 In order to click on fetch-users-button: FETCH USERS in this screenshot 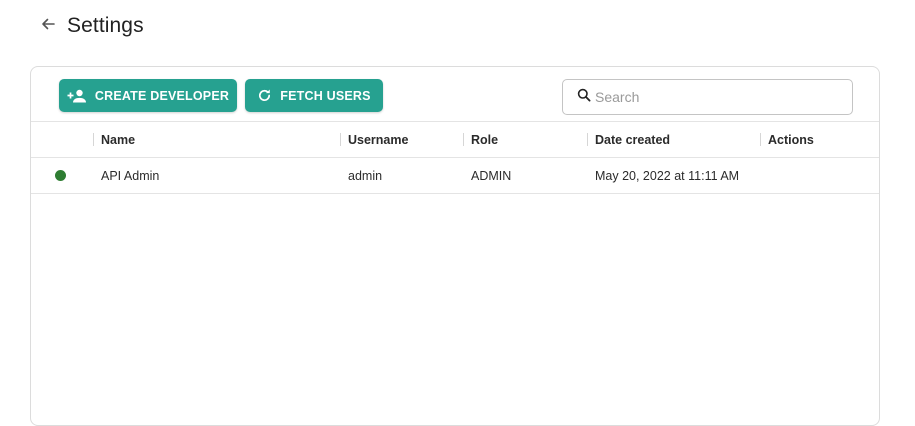, I will do `click(314, 95)`.